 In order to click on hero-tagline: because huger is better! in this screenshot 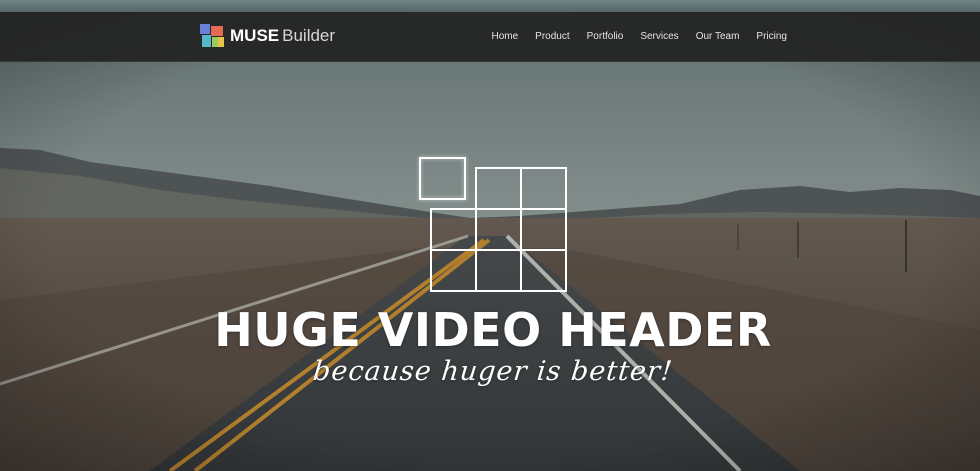, I will do `click(493, 371)`.